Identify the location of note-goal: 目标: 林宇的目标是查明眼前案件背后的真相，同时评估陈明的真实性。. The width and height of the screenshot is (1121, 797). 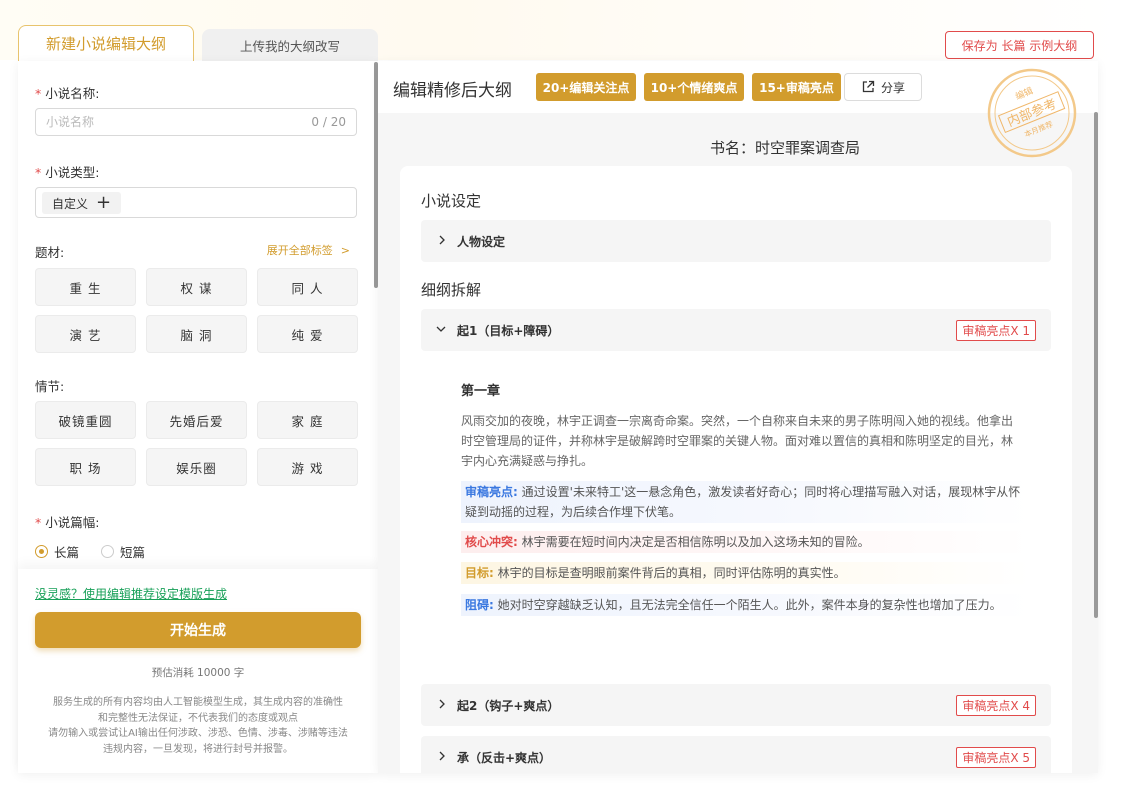
(746, 573).